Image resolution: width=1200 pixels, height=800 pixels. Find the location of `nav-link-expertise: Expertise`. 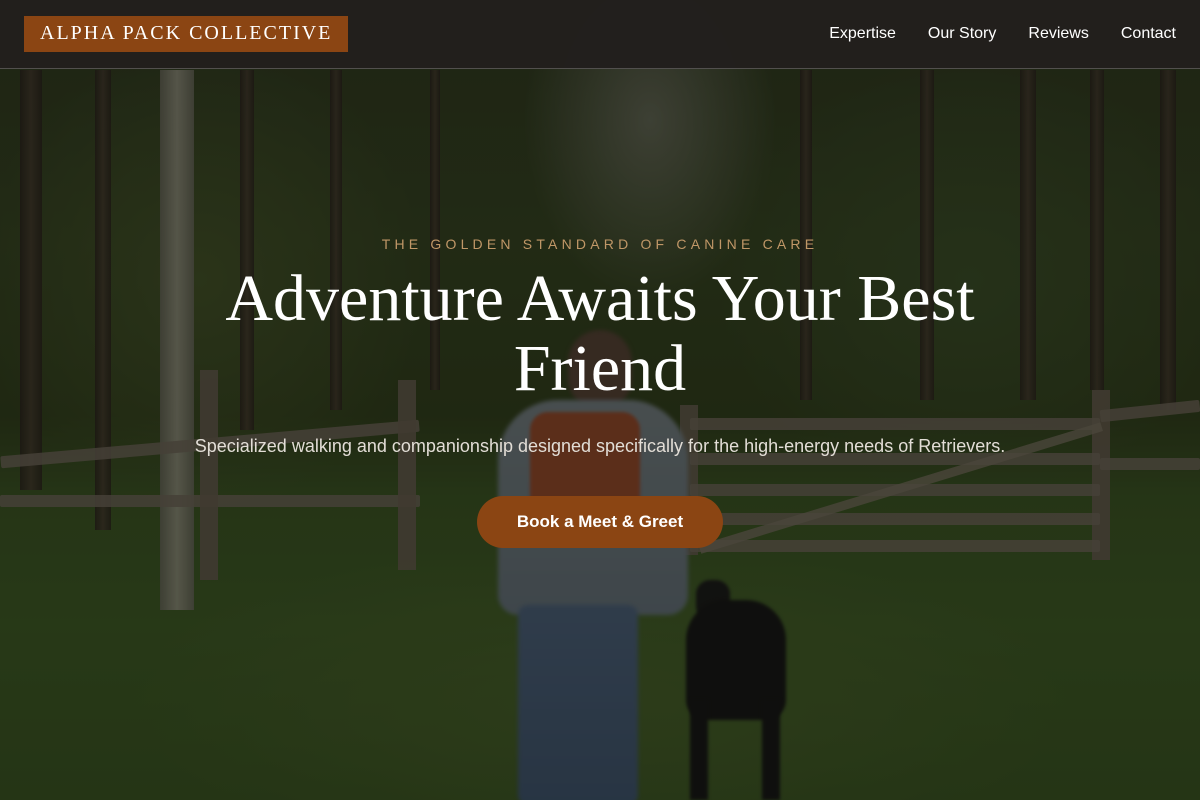

nav-link-expertise: Expertise is located at coordinates (862, 34).